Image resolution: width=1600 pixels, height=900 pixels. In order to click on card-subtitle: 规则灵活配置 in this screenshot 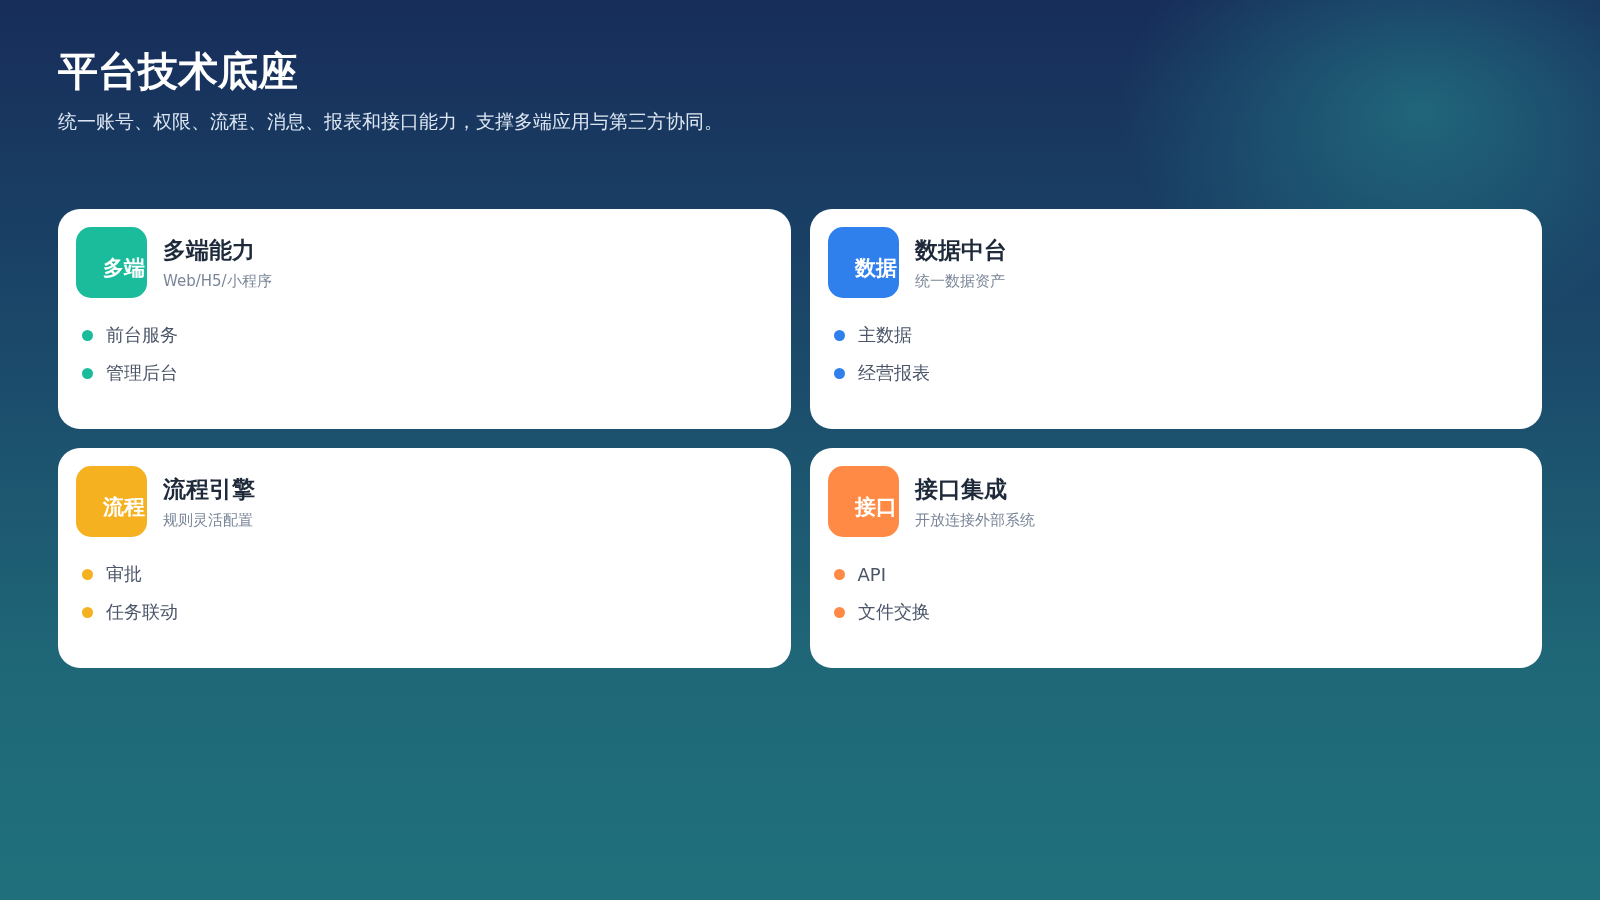, I will do `click(208, 520)`.